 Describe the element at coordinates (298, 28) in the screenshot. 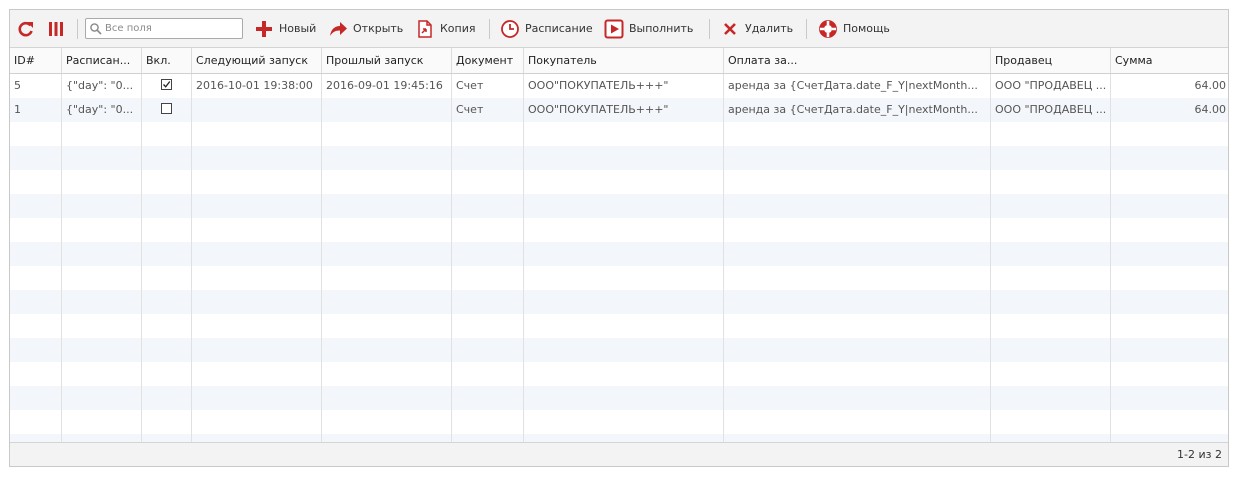

I see `new-button-label: Новый` at that location.